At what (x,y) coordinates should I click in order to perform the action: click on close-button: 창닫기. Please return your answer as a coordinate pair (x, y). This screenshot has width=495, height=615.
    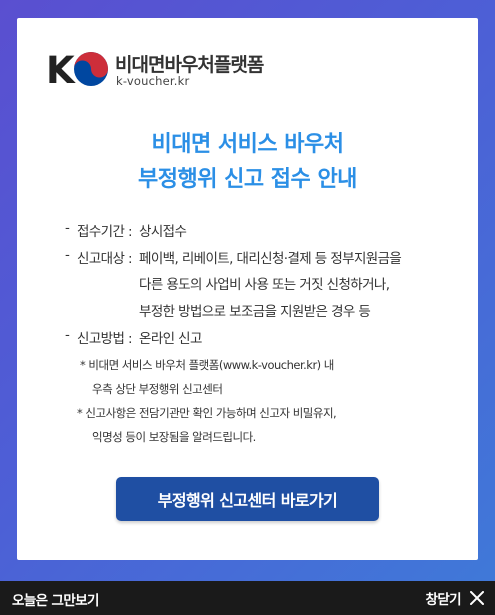
    Looking at the image, I should click on (455, 598).